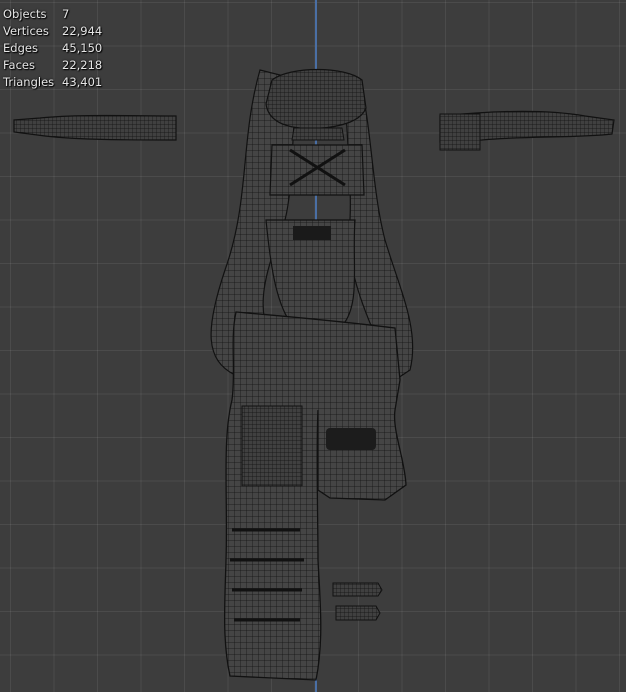 The width and height of the screenshot is (626, 692). Describe the element at coordinates (52, 65) in the screenshot. I see `stat-row-faces: Faces 22,218` at that location.